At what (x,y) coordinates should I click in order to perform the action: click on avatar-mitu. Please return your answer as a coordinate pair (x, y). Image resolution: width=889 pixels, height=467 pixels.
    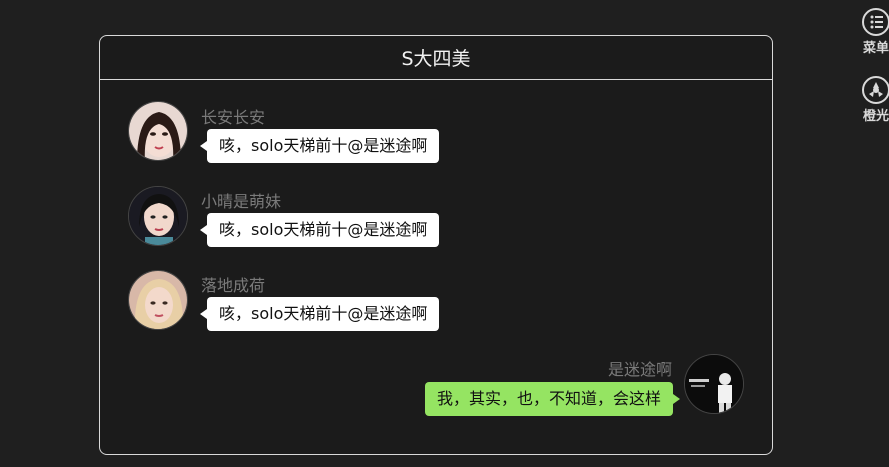
    Looking at the image, I should click on (714, 384).